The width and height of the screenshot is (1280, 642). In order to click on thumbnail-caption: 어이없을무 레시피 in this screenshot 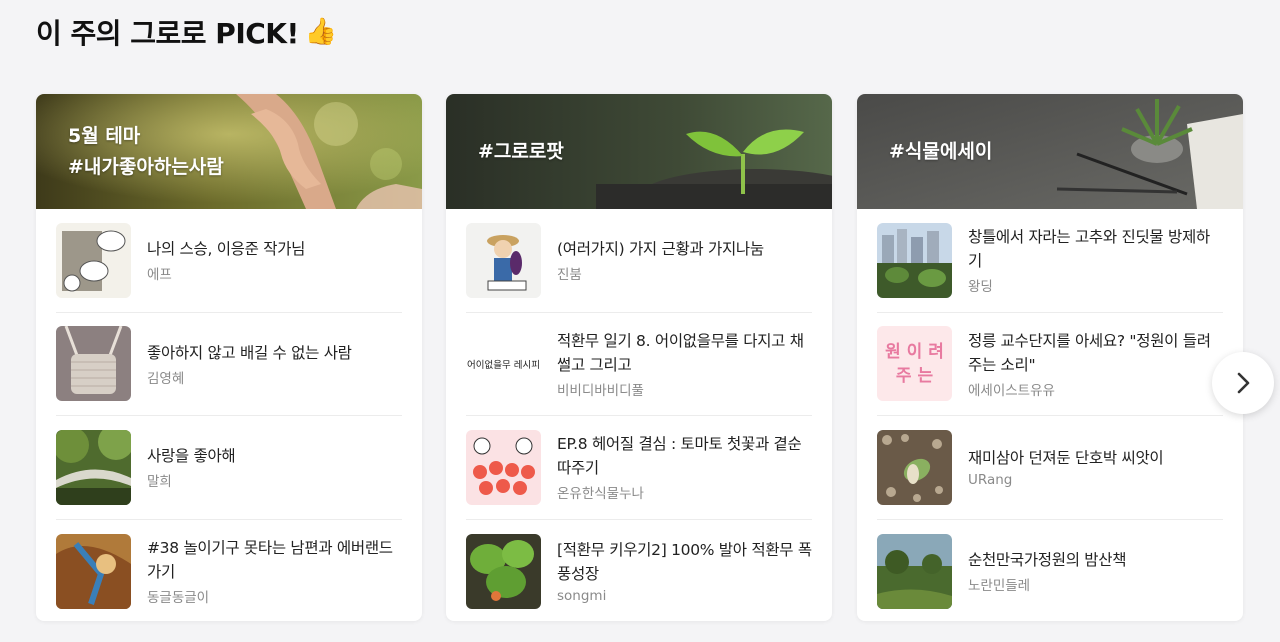, I will do `click(503, 365)`.